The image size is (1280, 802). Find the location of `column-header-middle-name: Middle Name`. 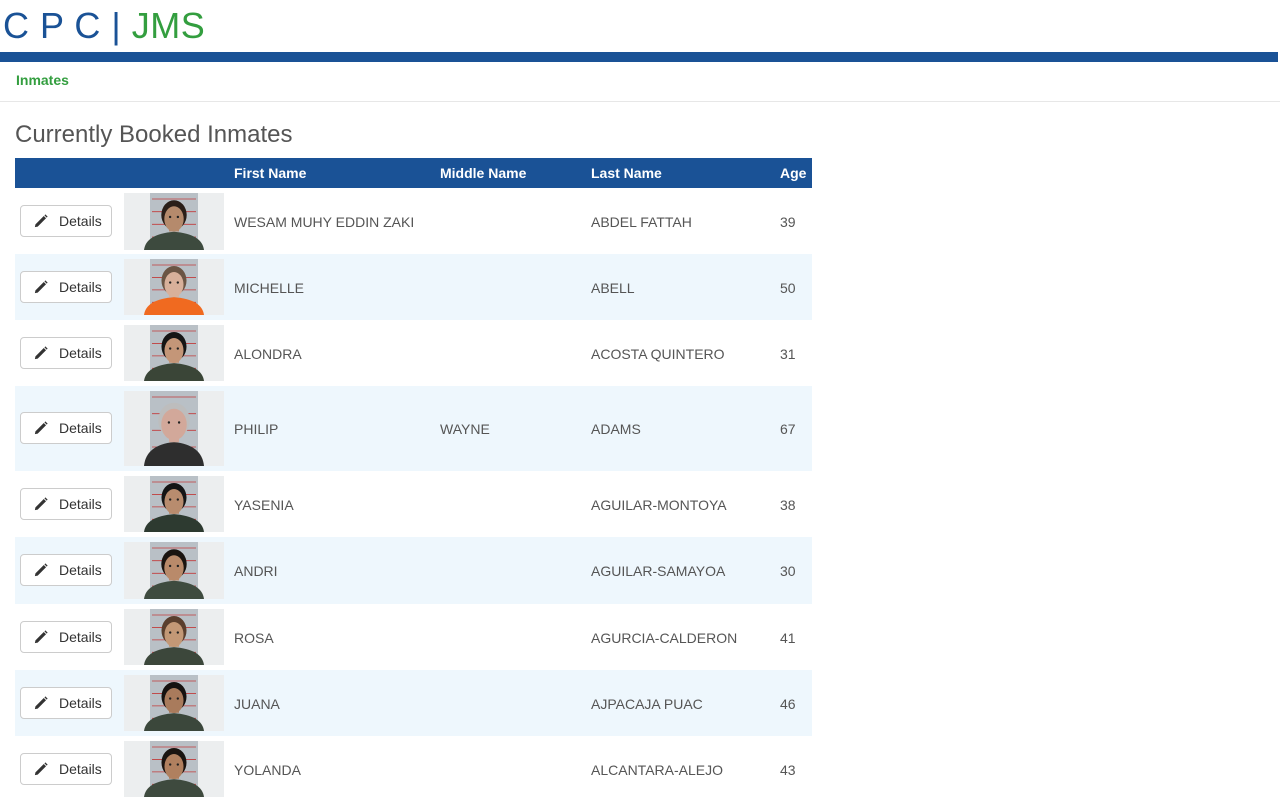

column-header-middle-name: Middle Name is located at coordinates (483, 173).